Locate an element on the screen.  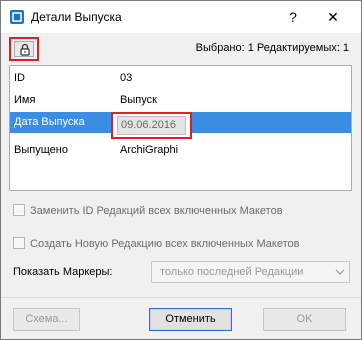
markers-label: Показать Маркеры: is located at coordinates (63, 272).